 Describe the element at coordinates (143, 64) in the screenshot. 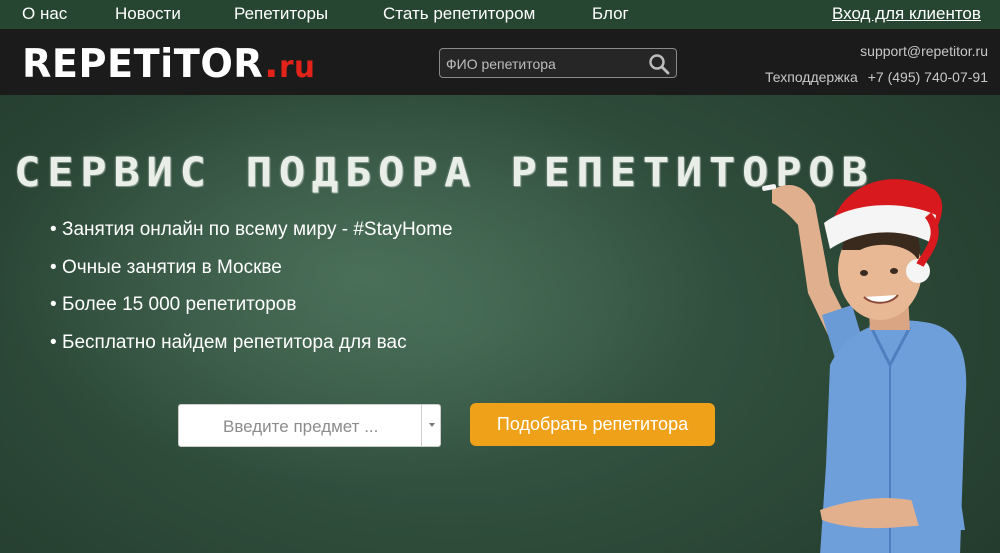

I see `logo-text: REPETiTOR` at that location.